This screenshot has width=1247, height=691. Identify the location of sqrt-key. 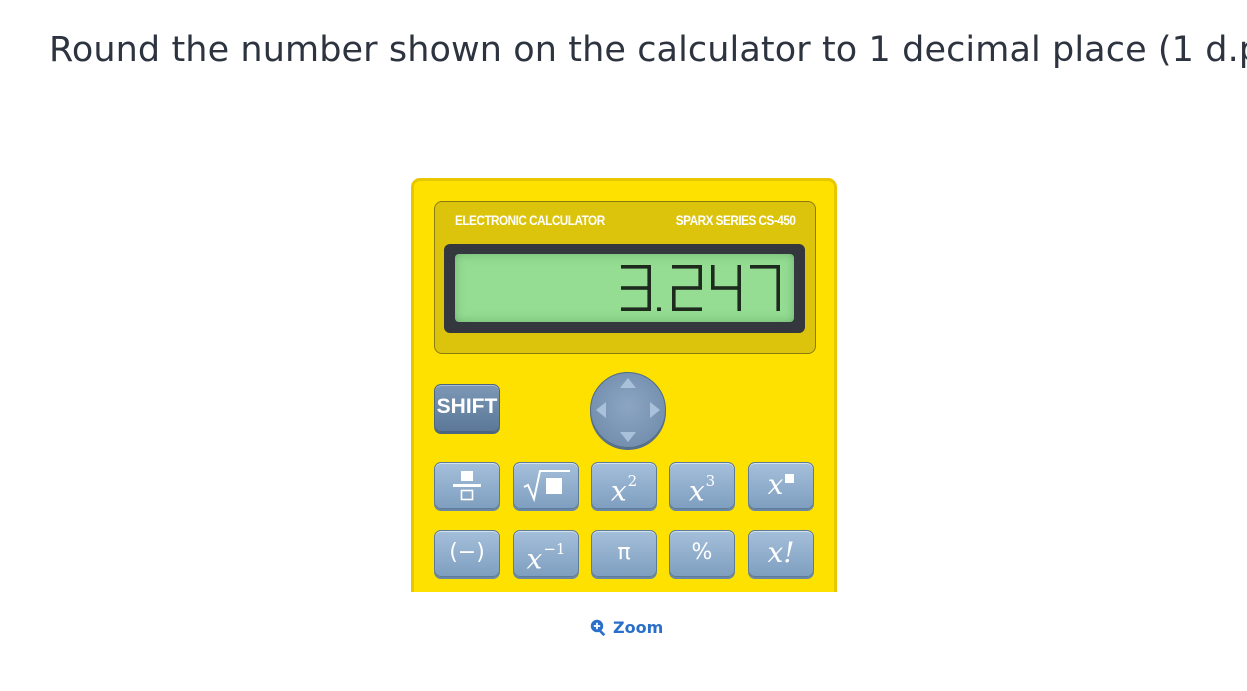
(546, 485).